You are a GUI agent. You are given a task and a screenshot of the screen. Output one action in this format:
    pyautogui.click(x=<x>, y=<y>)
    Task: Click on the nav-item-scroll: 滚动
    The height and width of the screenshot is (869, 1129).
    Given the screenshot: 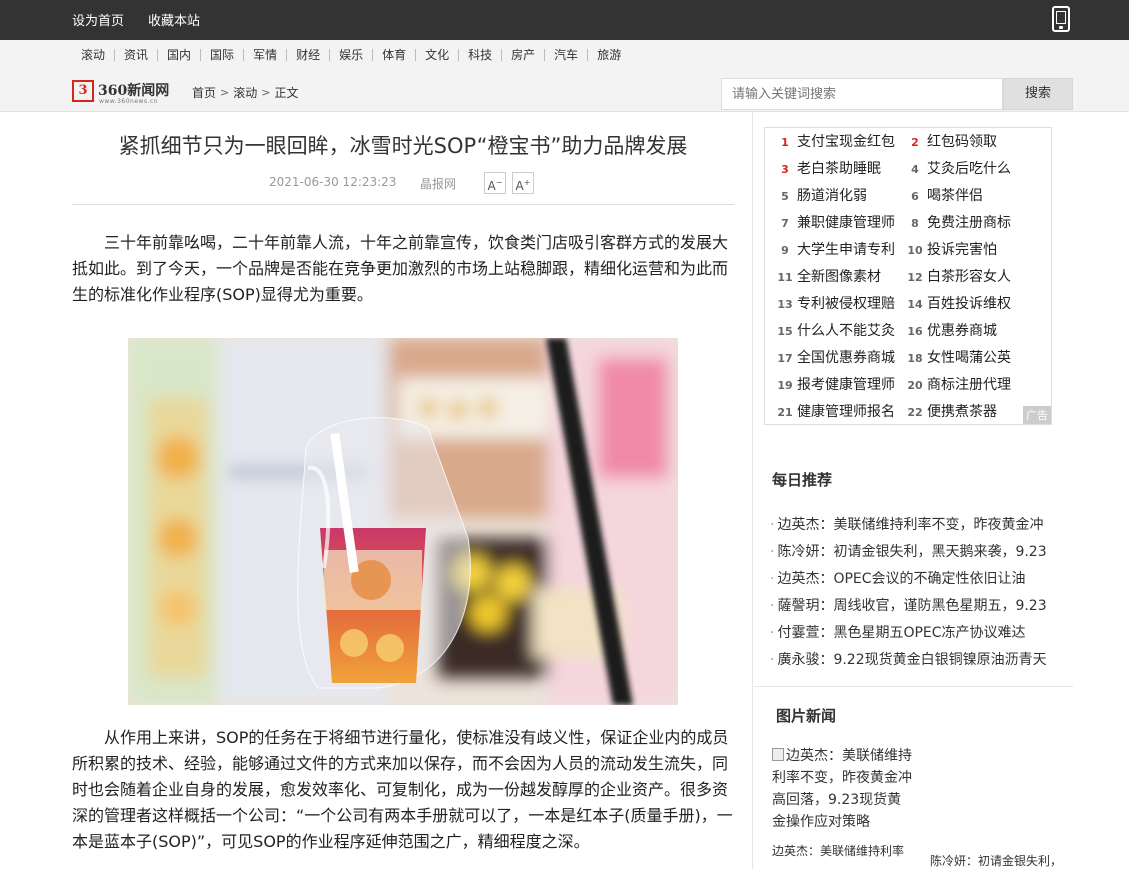 What is the action you would take?
    pyautogui.click(x=94, y=55)
    